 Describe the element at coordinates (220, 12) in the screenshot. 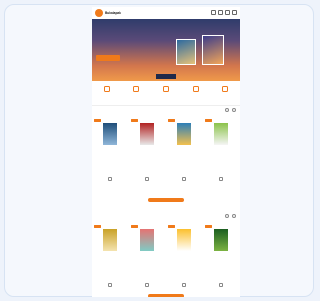

I see `cart-icon` at that location.